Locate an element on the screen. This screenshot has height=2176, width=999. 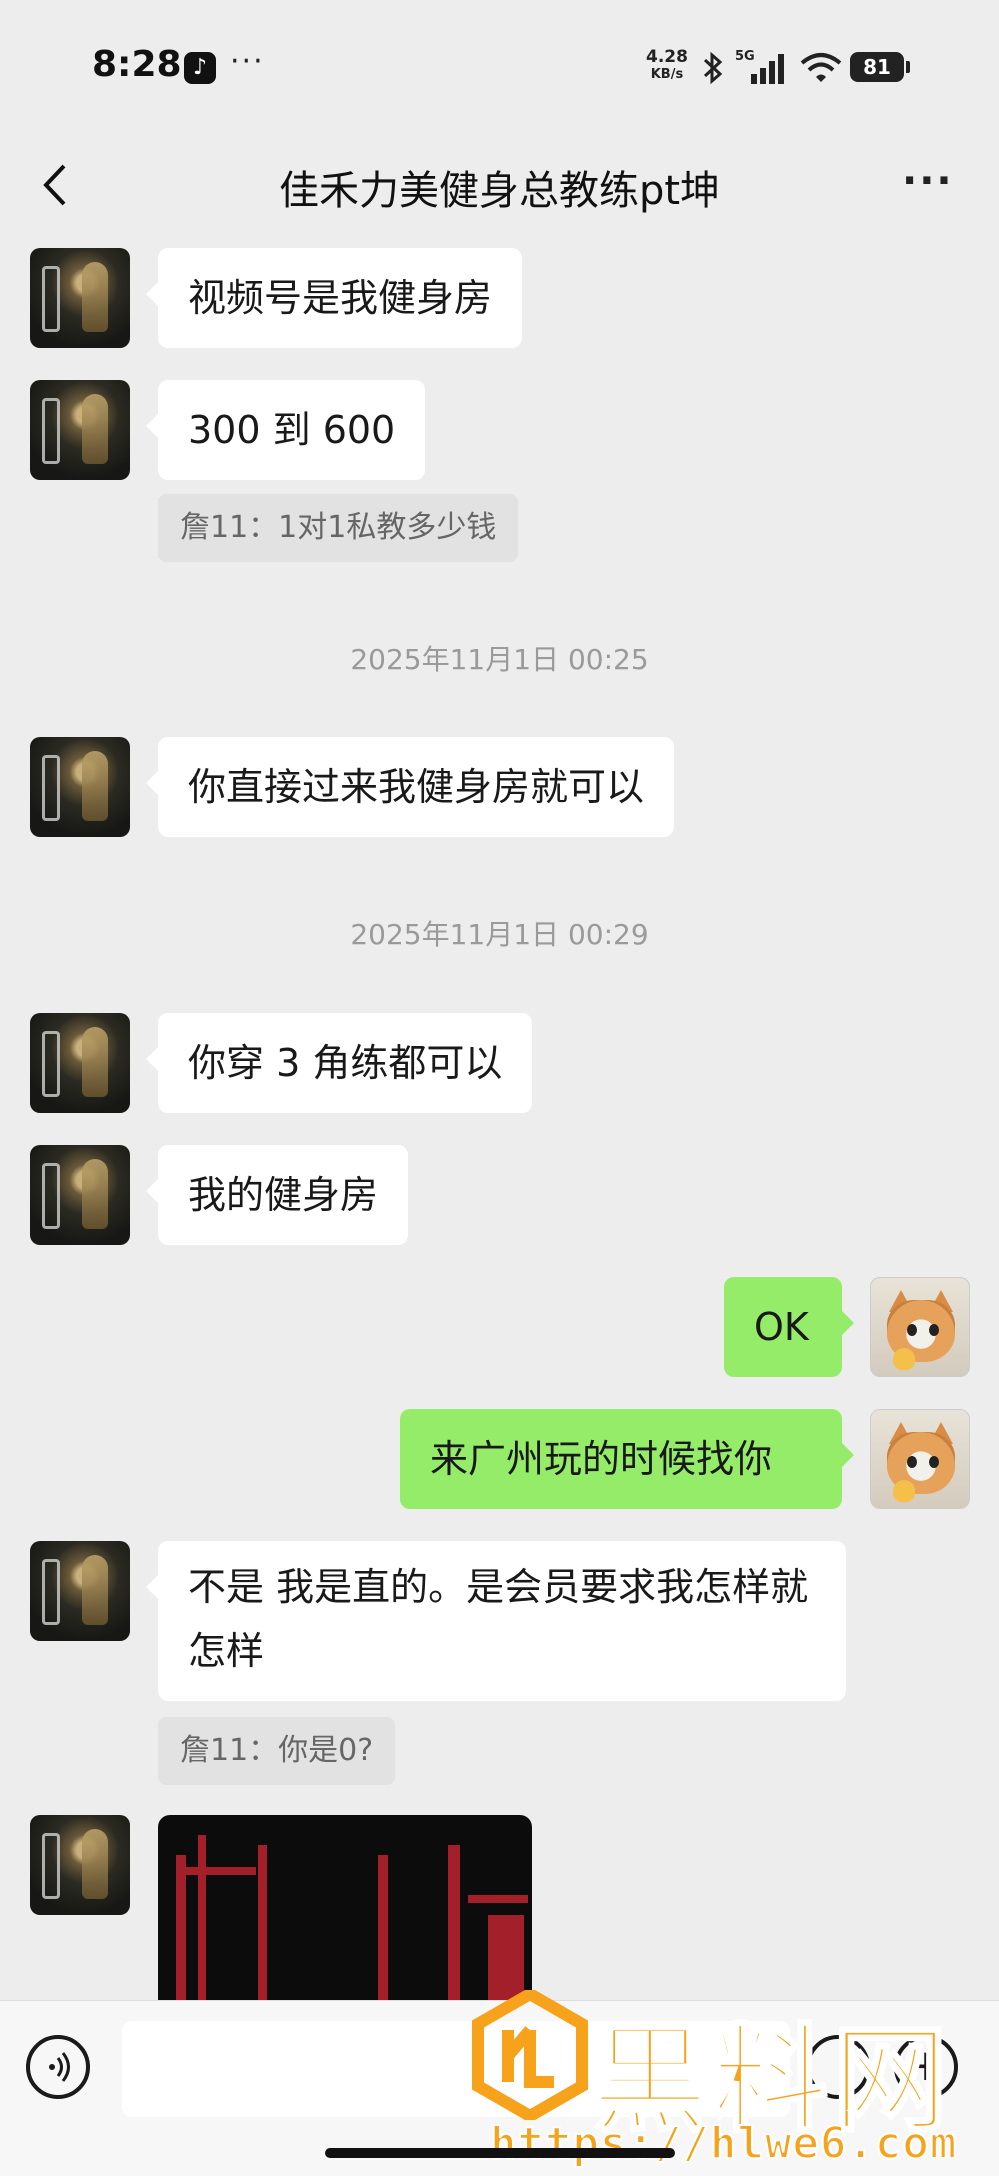
network-speed-value: 4.28 is located at coordinates (667, 57).